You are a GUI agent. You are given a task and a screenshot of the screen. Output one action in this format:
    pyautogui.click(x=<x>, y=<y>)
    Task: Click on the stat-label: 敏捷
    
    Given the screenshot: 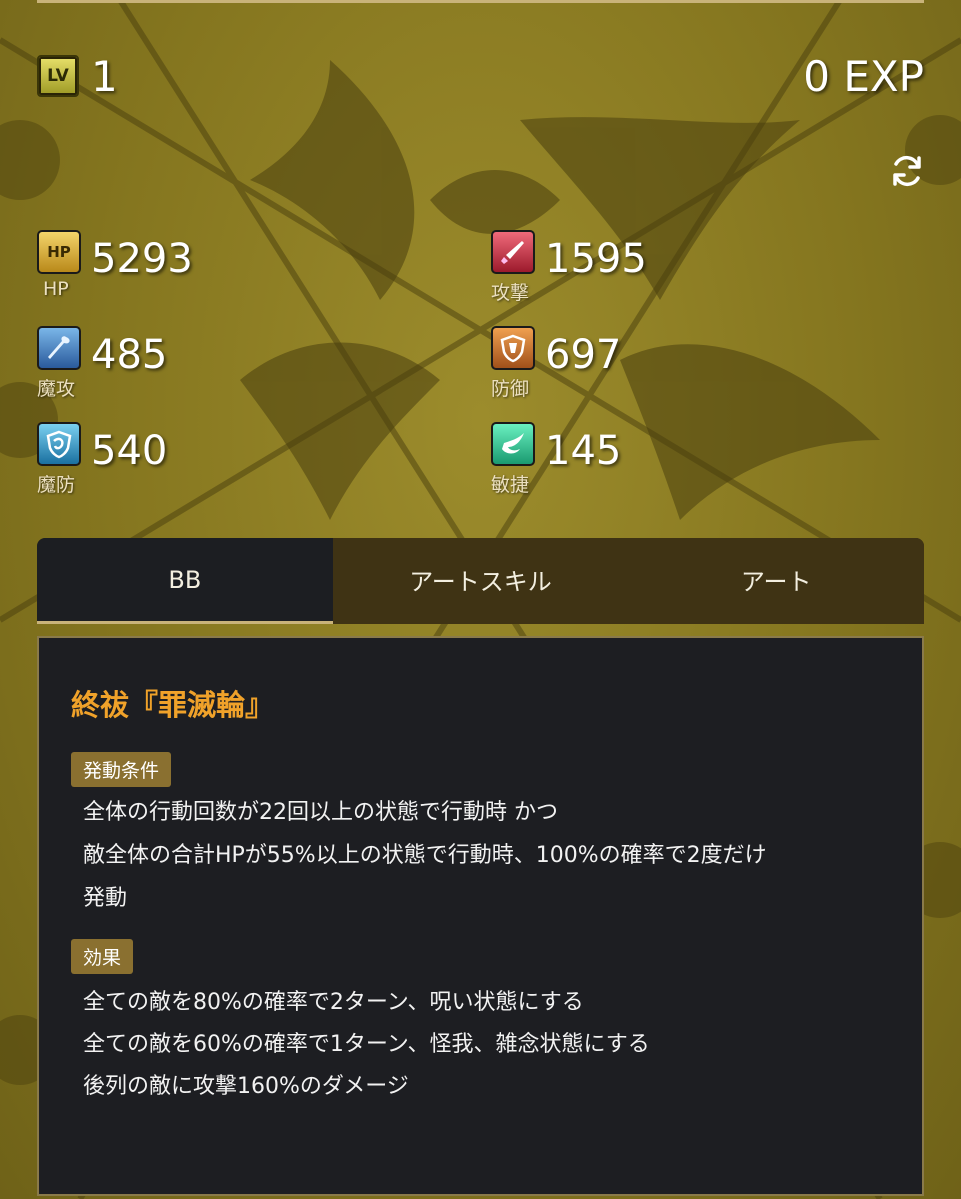 What is the action you would take?
    pyautogui.click(x=510, y=485)
    